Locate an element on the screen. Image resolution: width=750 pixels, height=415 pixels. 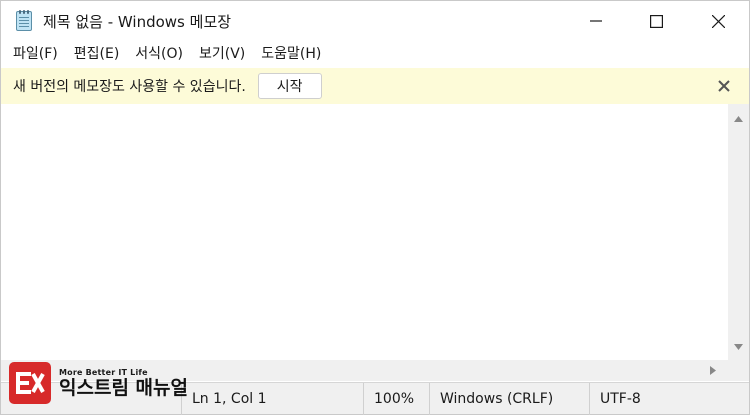
menu-help: 도움말(H) is located at coordinates (291, 54).